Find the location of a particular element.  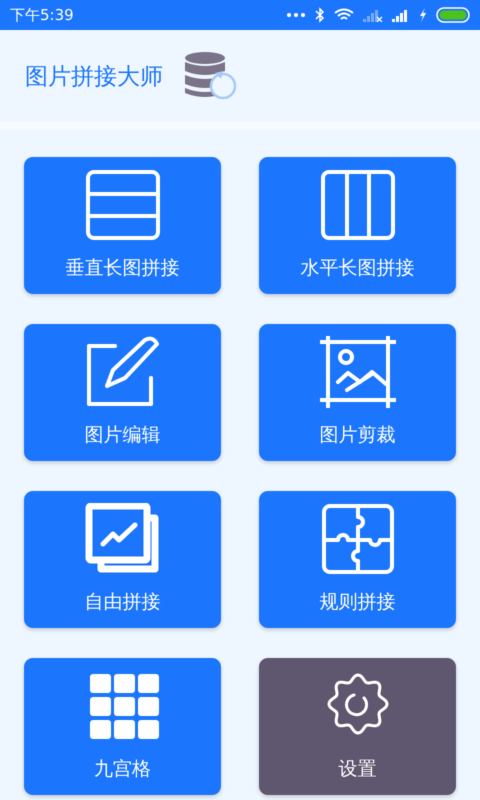

puzzle-icon is located at coordinates (358, 539).